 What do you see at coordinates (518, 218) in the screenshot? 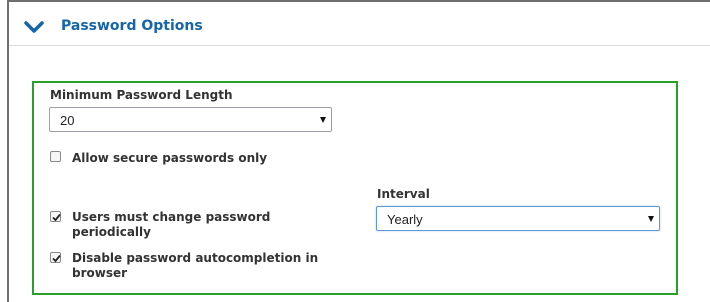
I see `interval-select: Yearly` at bounding box center [518, 218].